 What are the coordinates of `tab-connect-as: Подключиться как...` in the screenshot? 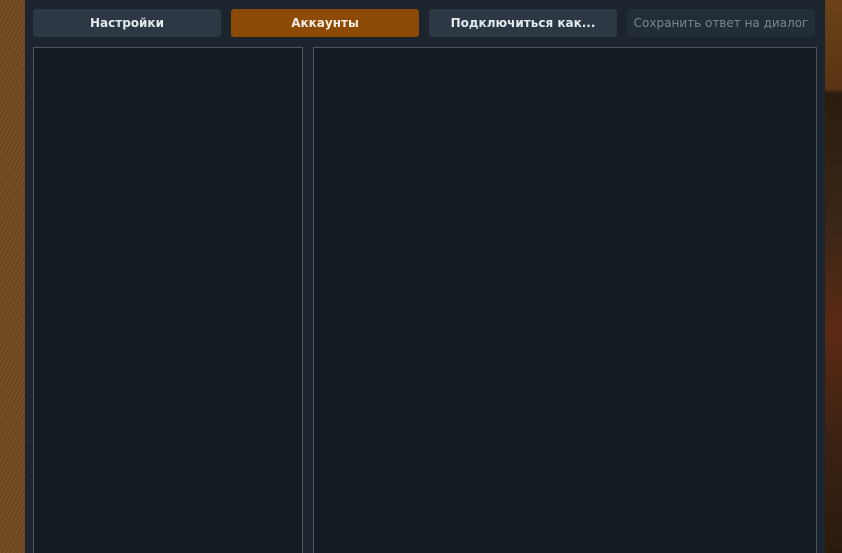 It's located at (523, 23).